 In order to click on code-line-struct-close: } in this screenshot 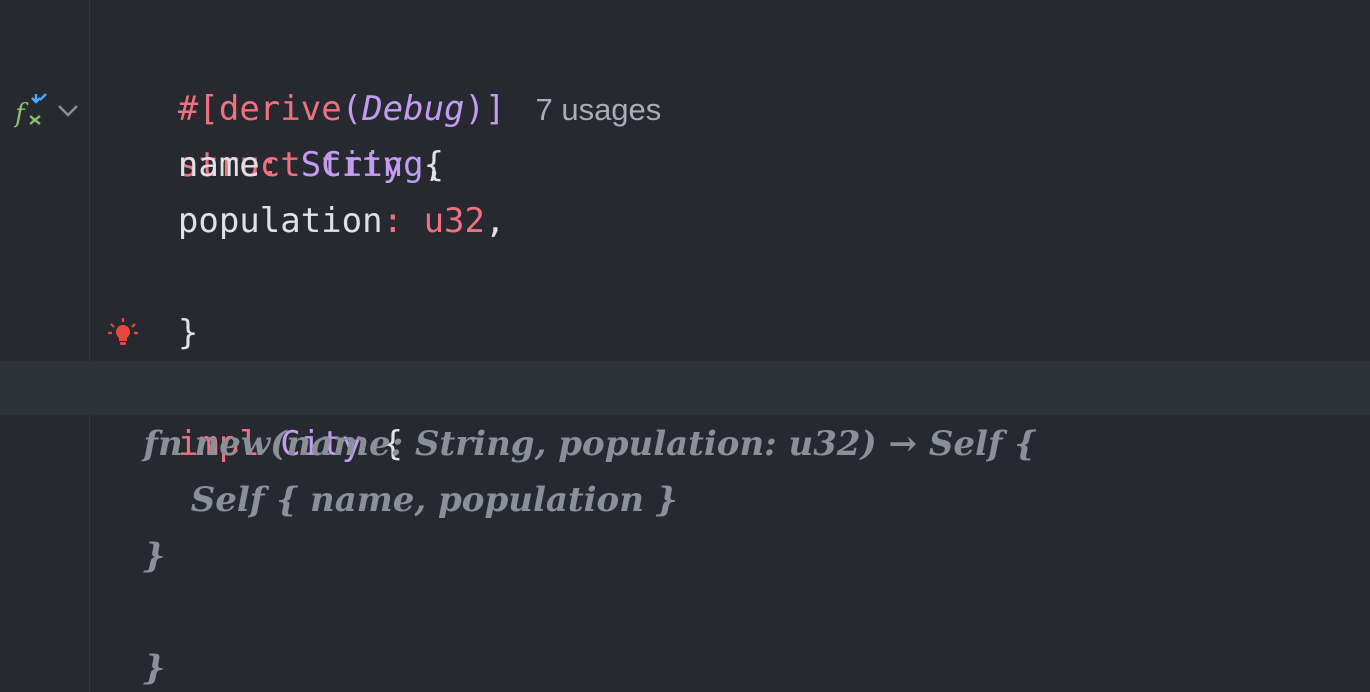, I will do `click(147, 301)`.